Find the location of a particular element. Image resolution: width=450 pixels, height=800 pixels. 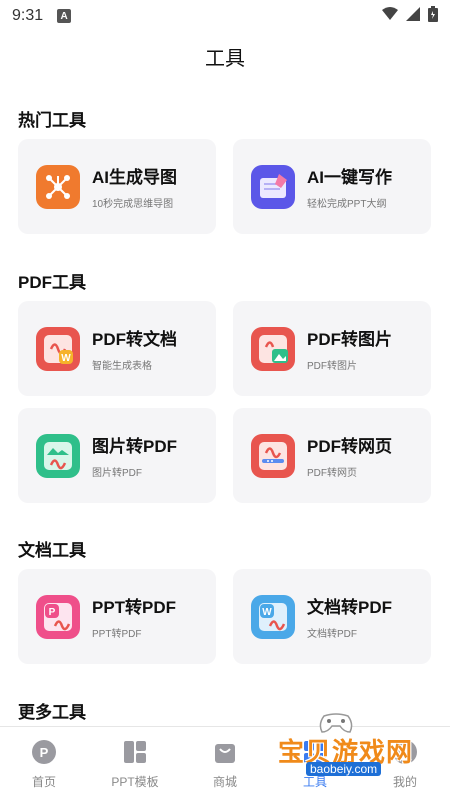

card-subtitle: 轻松完成PPT大纲 is located at coordinates (347, 204).